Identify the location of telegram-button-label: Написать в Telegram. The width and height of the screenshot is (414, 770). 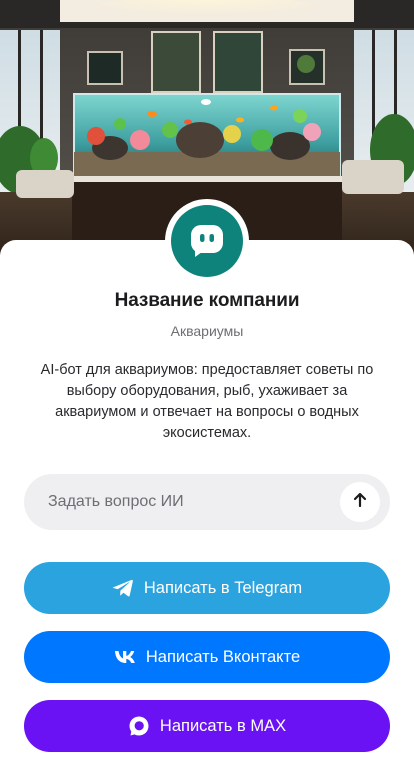
(223, 587).